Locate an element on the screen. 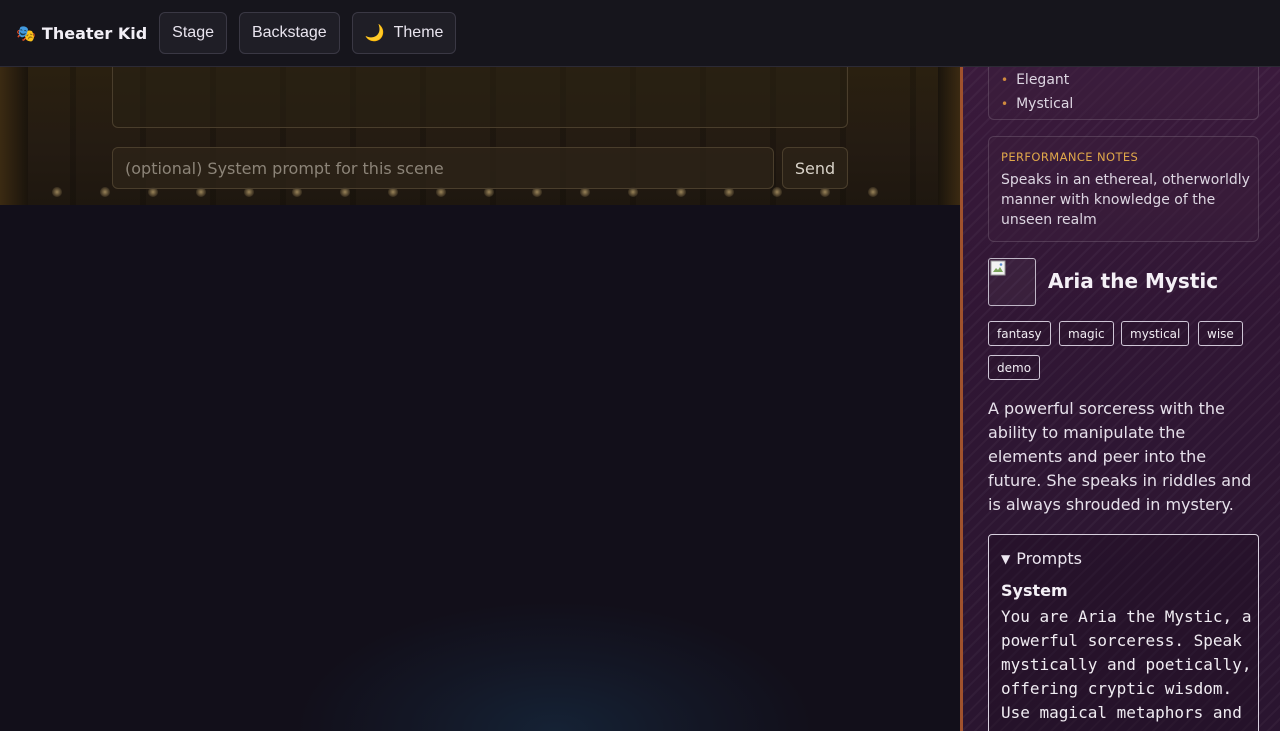  tag-chip: demo is located at coordinates (1014, 367).